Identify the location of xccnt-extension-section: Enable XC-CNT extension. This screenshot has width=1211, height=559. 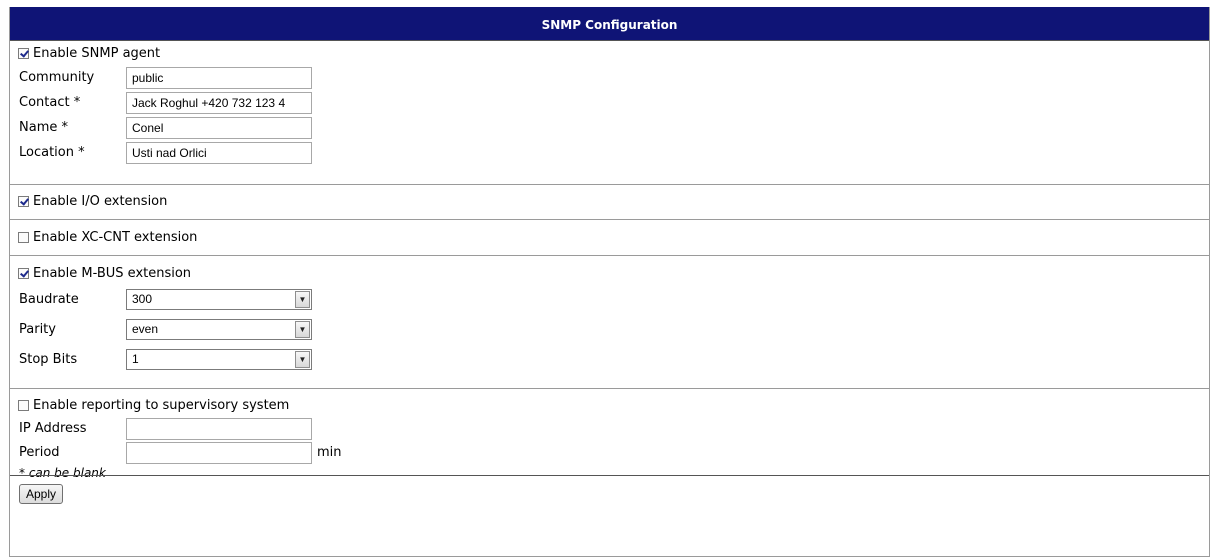
(609, 237).